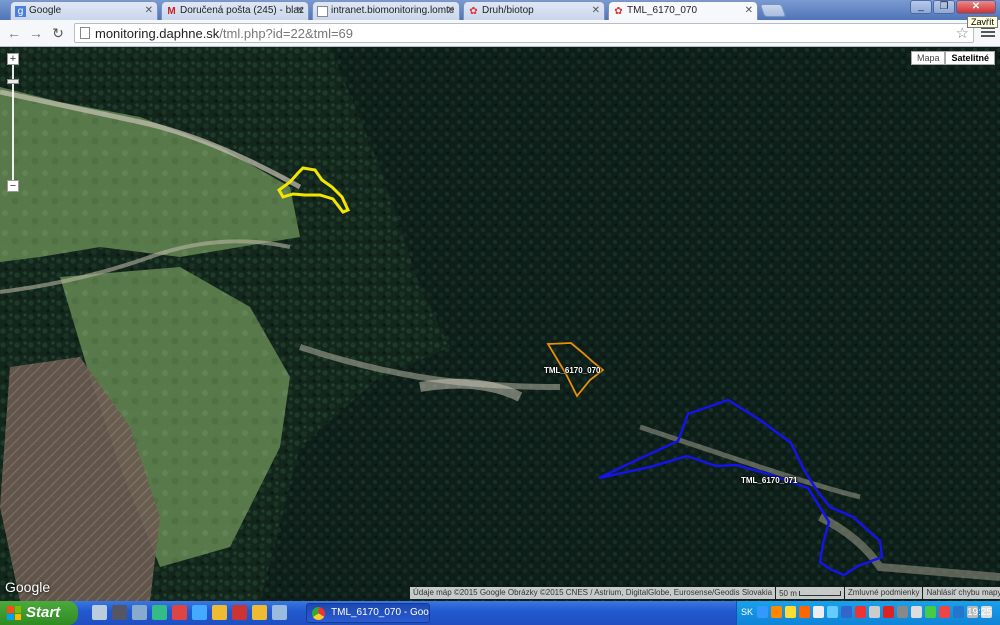 The width and height of the screenshot is (1000, 625). I want to click on window-icon, so click(139, 612).